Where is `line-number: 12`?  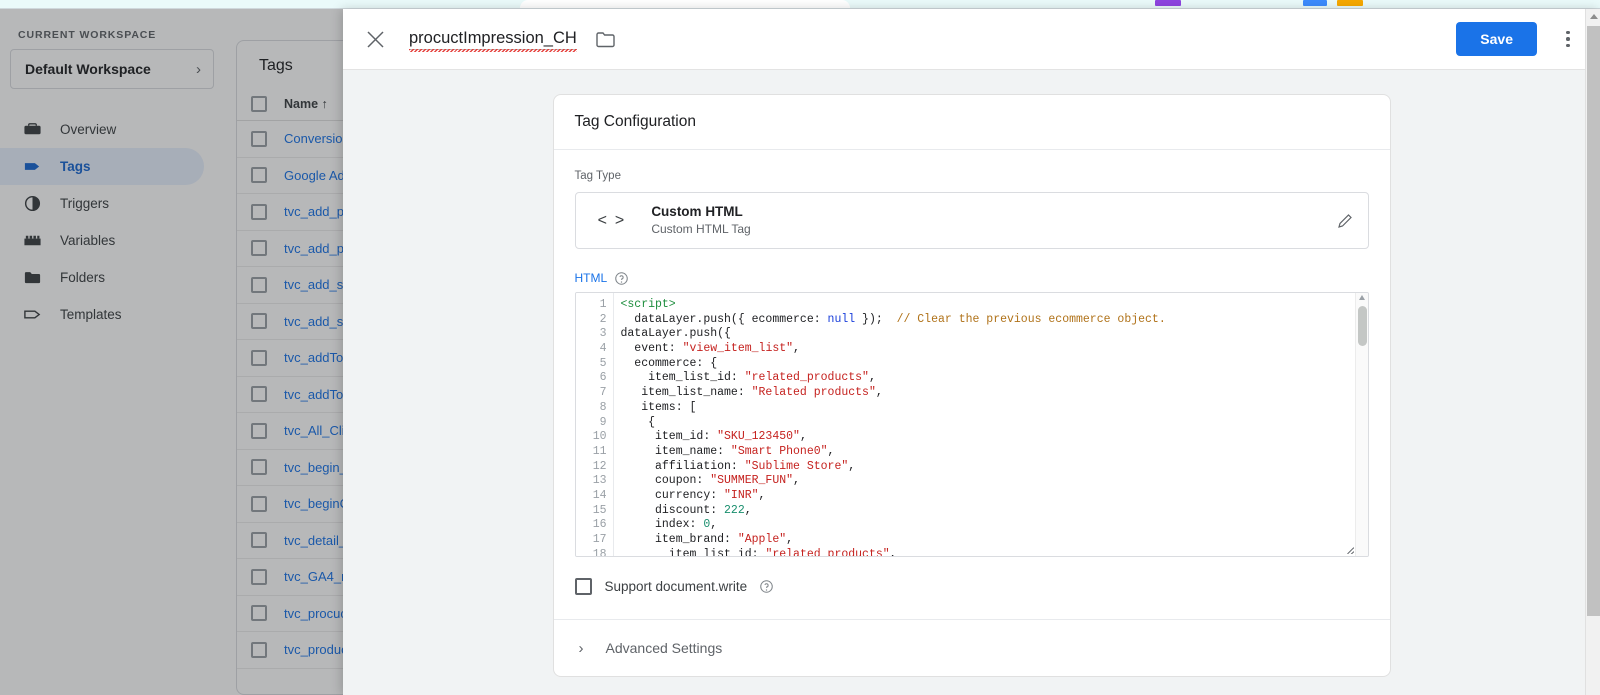 line-number: 12 is located at coordinates (599, 466).